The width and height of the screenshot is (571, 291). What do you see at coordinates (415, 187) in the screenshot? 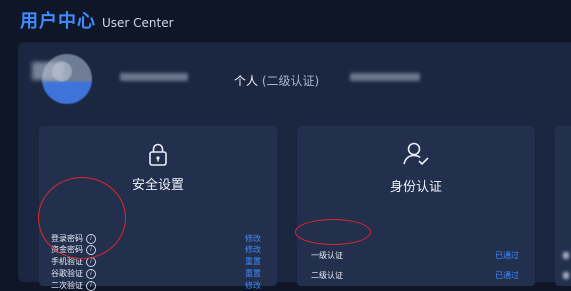
I see `identity-card-title: 身份认证` at bounding box center [415, 187].